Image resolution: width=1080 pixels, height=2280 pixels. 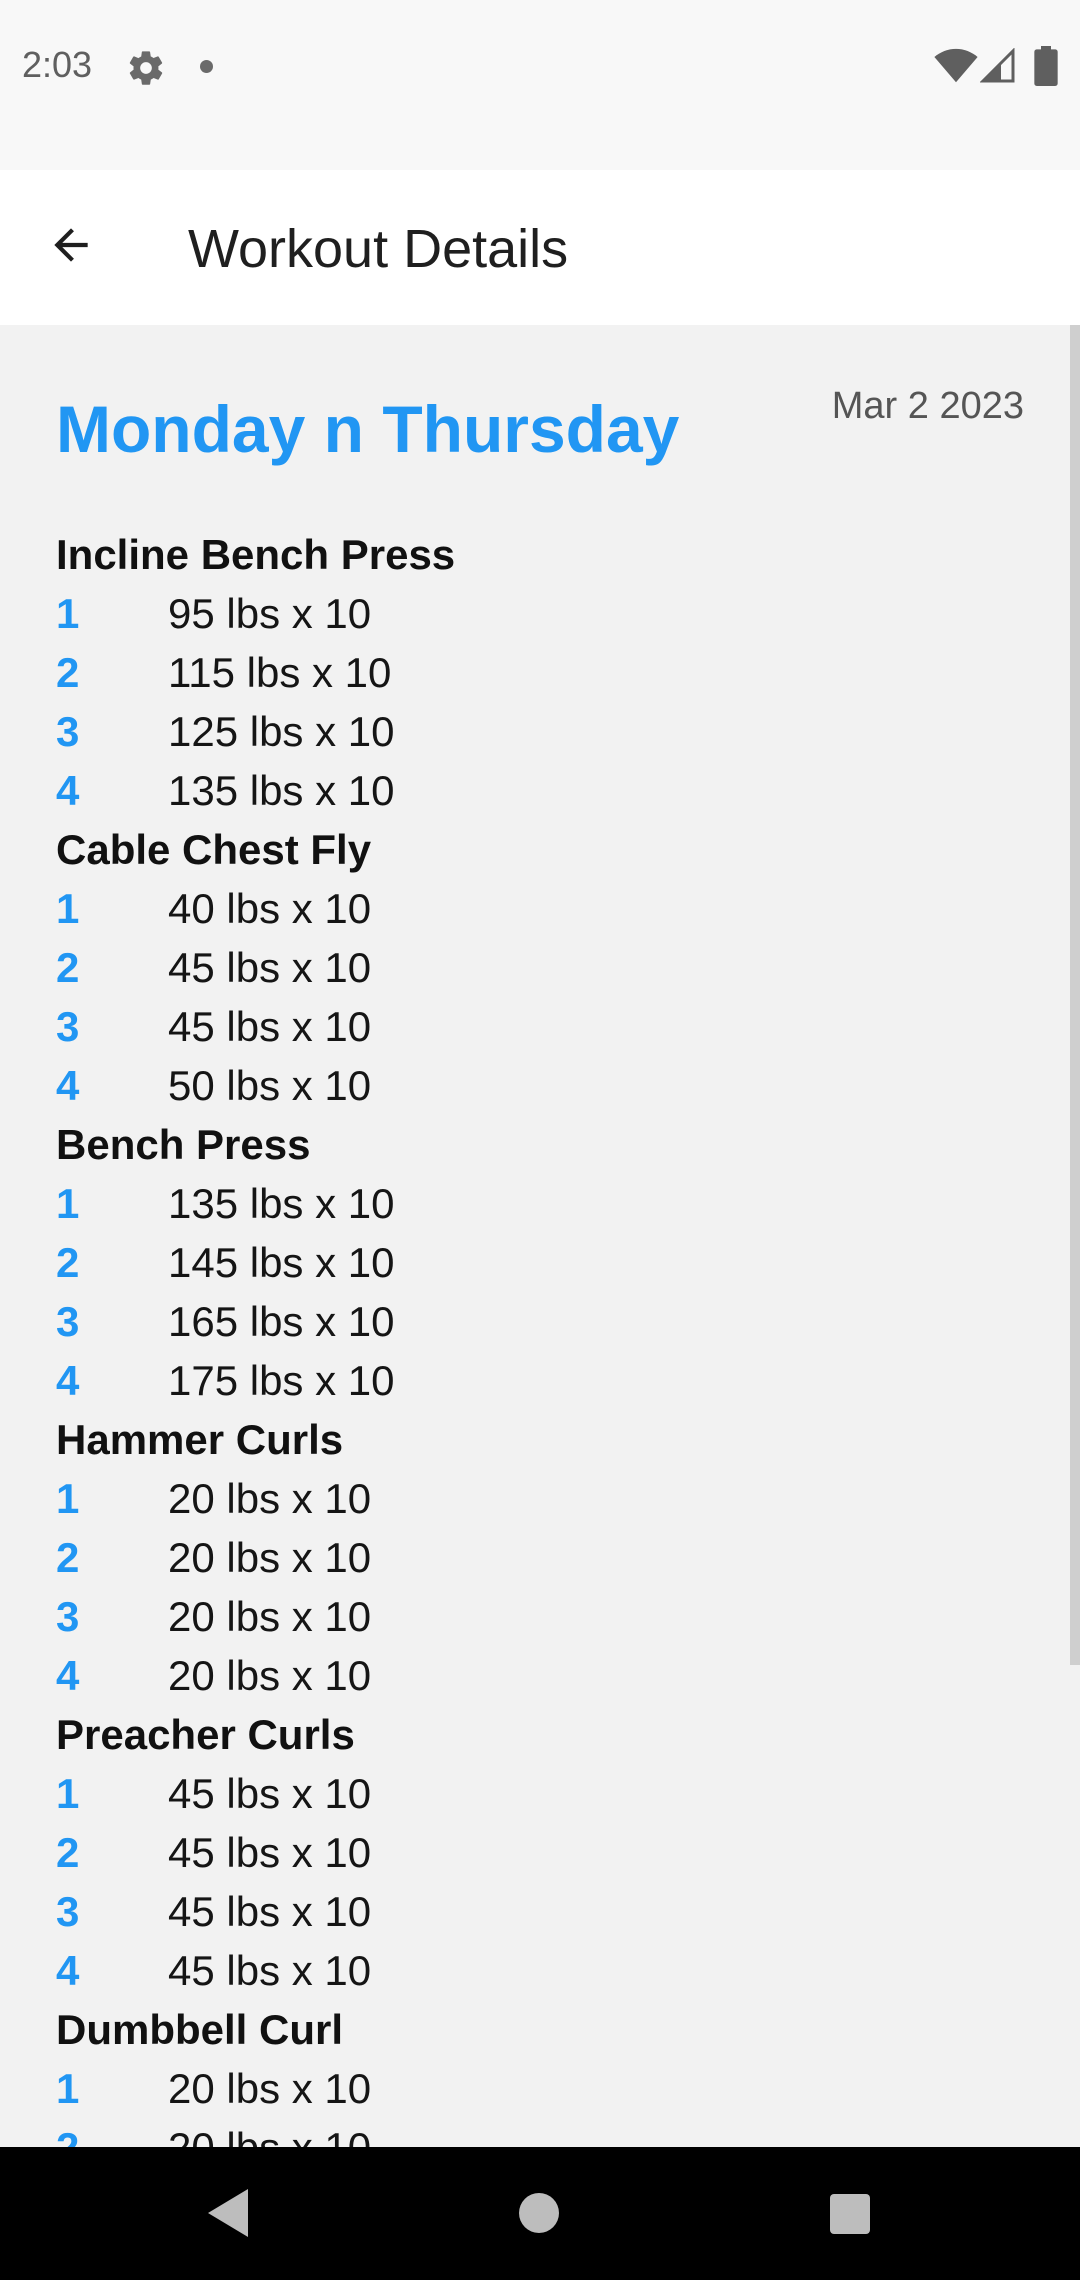 I want to click on exercise-name: Preacher Curls, so click(x=205, y=1734).